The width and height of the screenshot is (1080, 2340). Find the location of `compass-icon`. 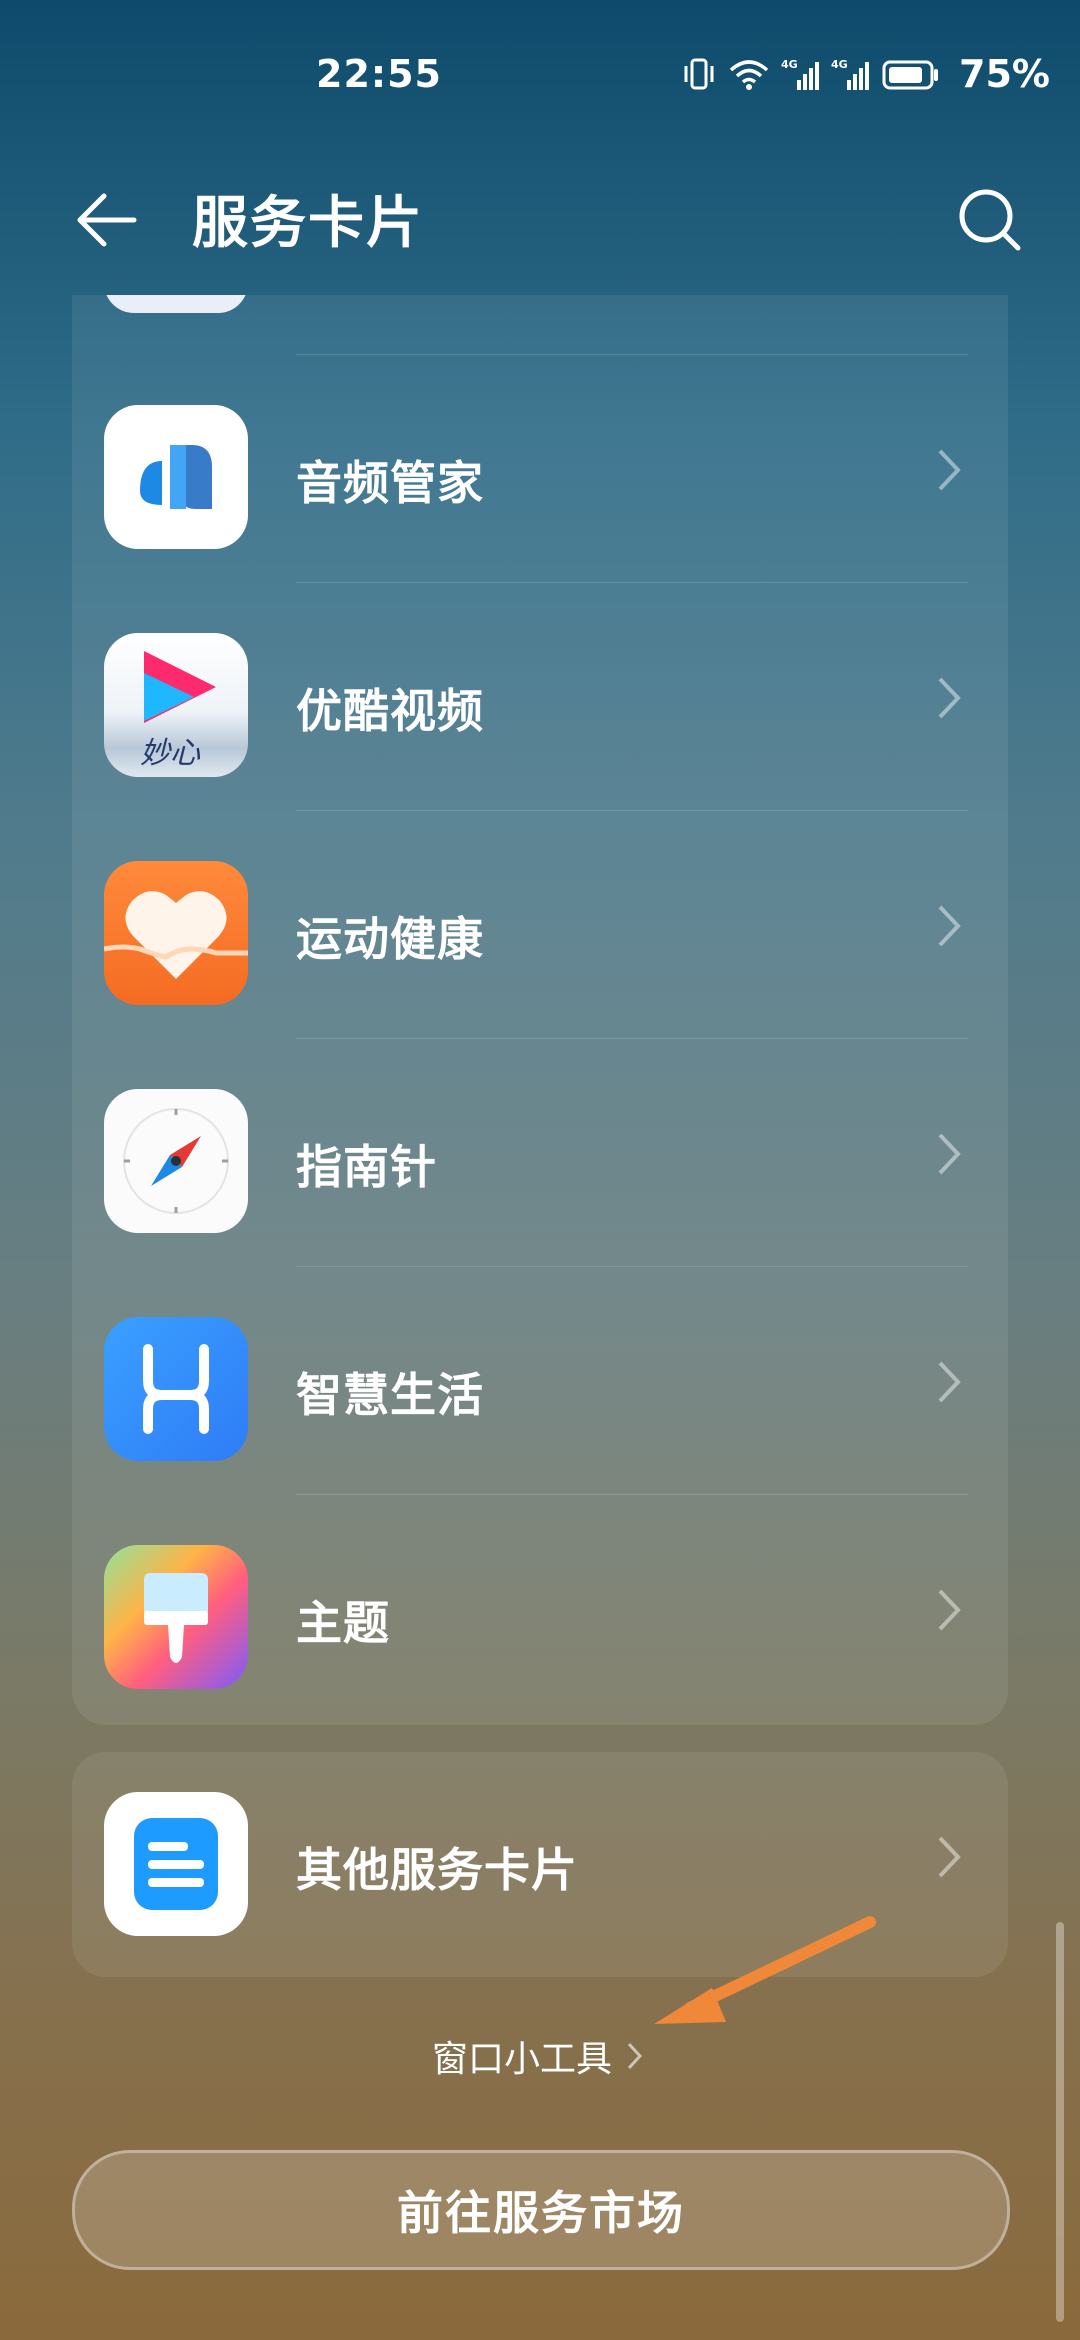

compass-icon is located at coordinates (176, 1161).